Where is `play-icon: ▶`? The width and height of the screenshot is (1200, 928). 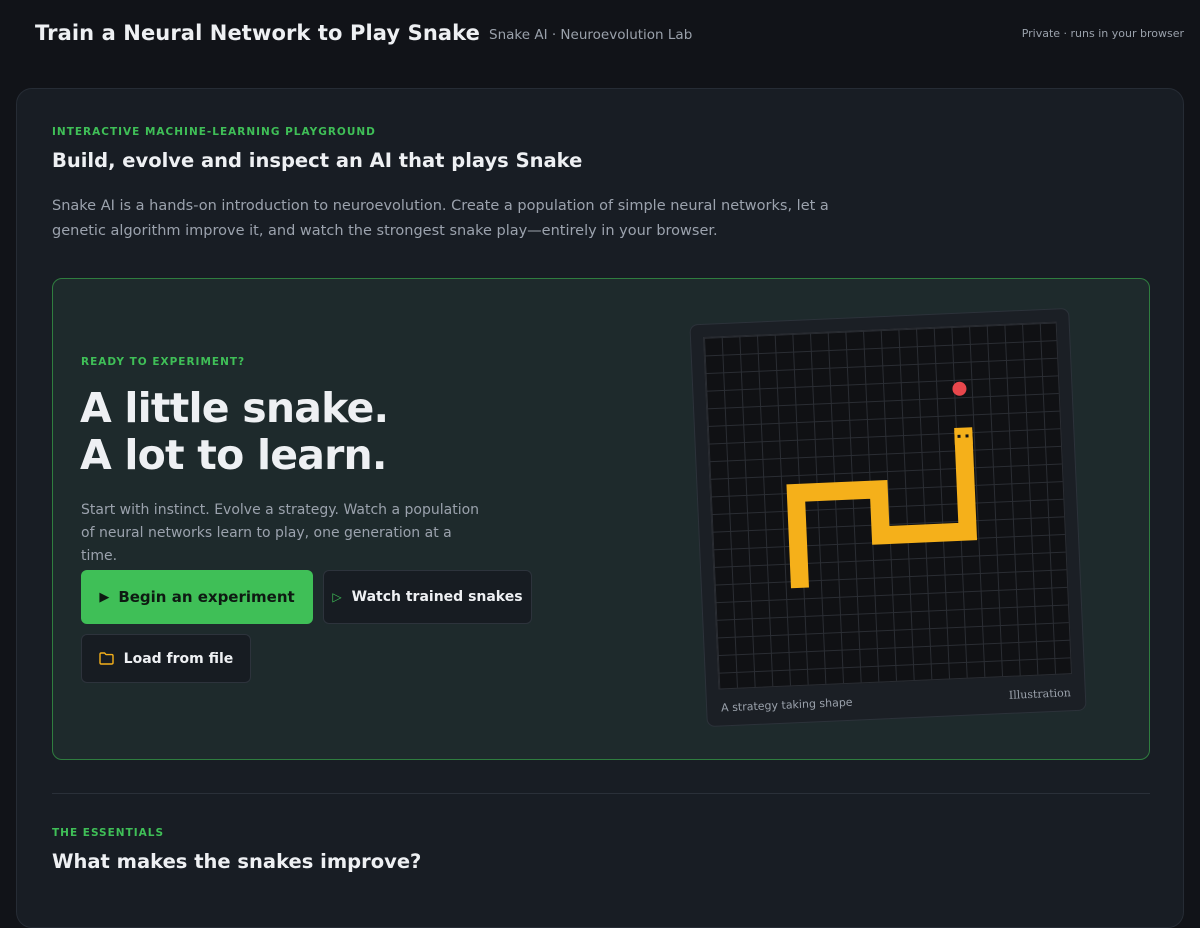
play-icon: ▶ is located at coordinates (104, 597).